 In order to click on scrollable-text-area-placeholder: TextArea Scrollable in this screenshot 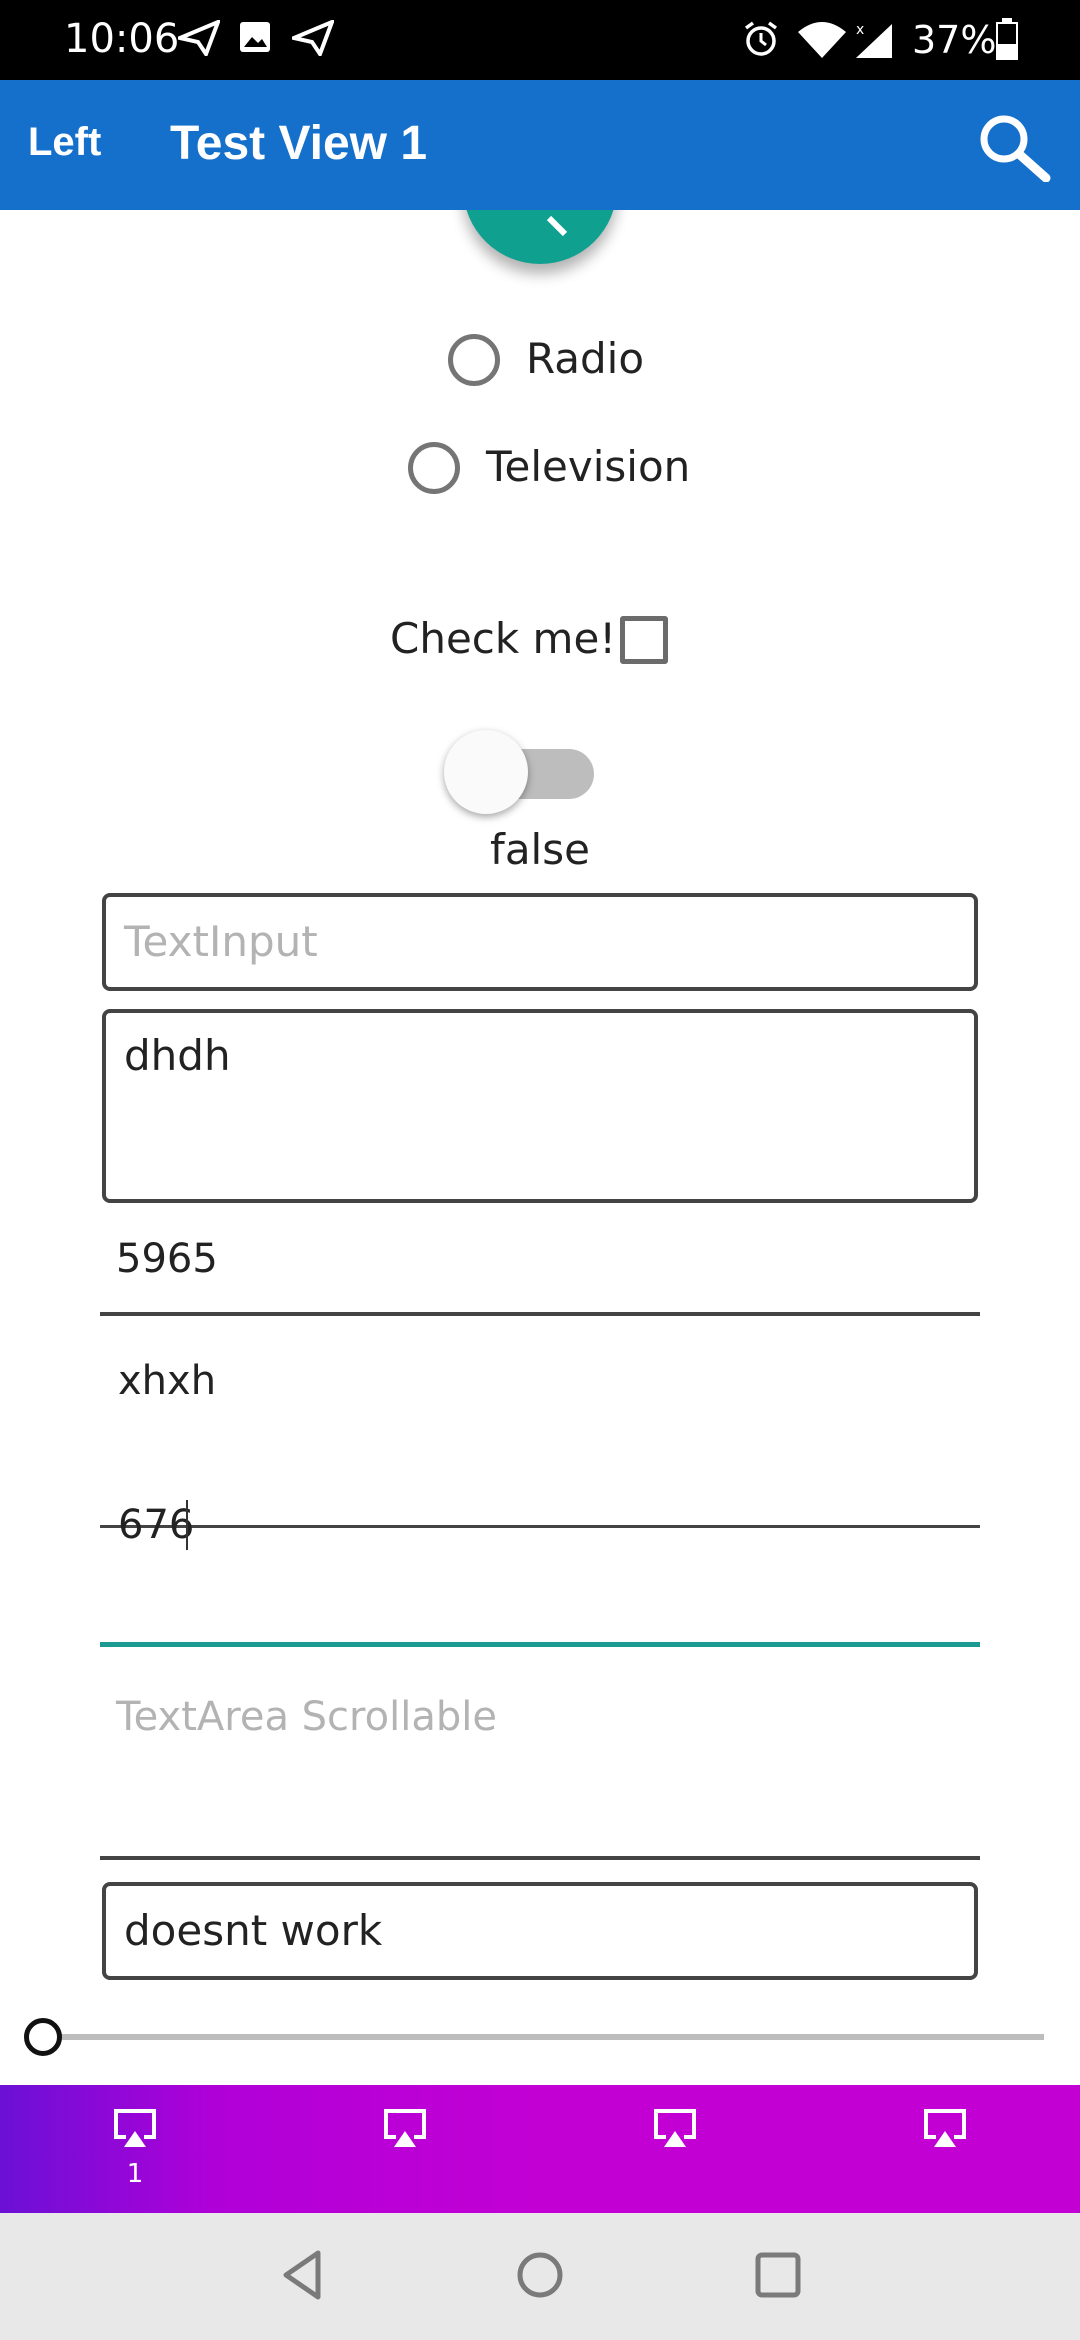, I will do `click(306, 1717)`.